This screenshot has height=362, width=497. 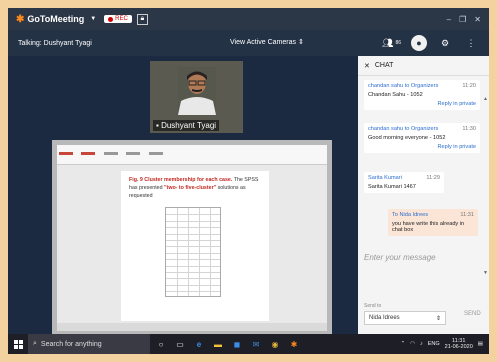 I want to click on close-chat-icon: ✕, so click(x=367, y=66).